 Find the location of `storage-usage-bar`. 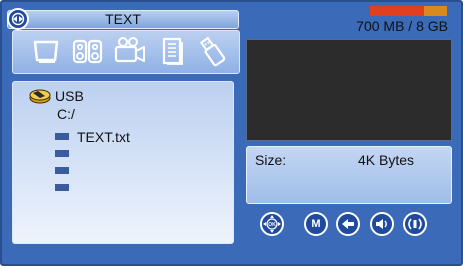

storage-usage-bar is located at coordinates (408, 11).